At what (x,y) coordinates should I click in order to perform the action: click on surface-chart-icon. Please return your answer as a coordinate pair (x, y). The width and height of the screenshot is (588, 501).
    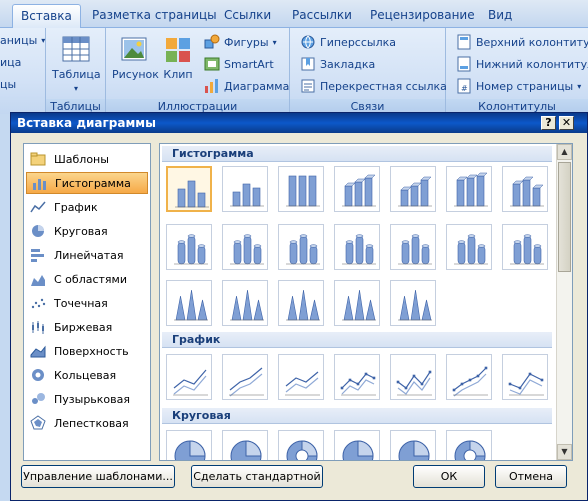
    Looking at the image, I should click on (38, 351).